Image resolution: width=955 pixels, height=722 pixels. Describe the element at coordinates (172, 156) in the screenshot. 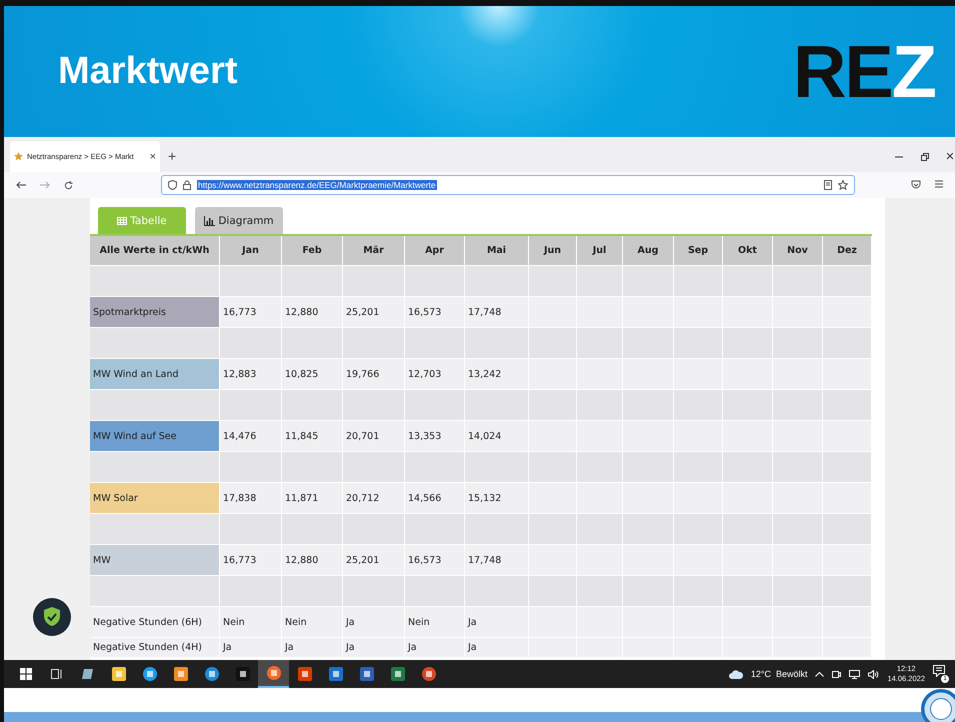

I see `new-tab-button: +` at that location.